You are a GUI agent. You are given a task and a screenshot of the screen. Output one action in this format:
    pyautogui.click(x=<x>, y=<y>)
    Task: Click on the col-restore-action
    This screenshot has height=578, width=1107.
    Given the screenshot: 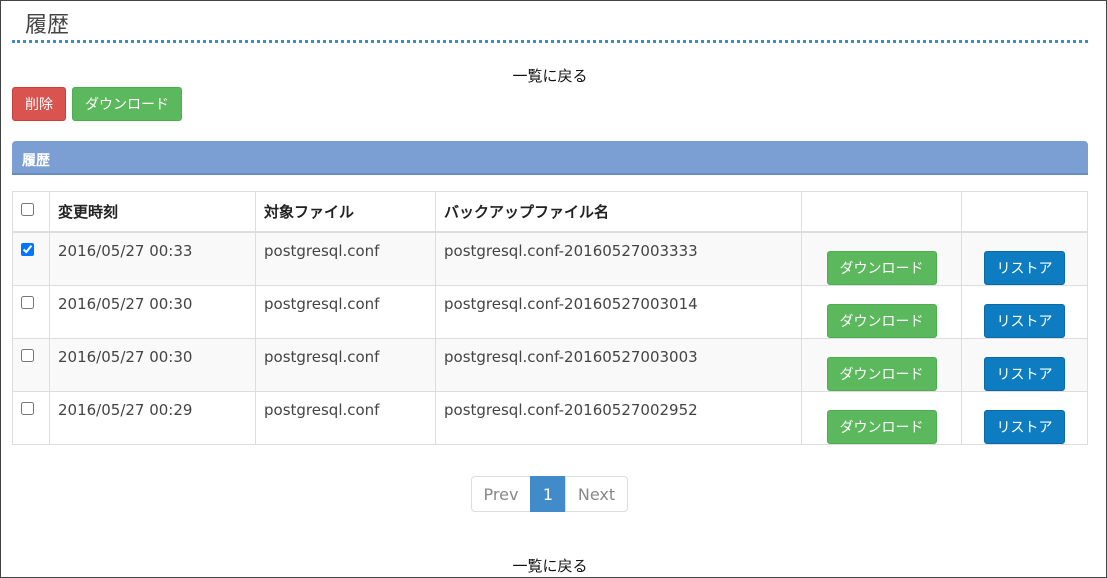 What is the action you would take?
    pyautogui.click(x=1024, y=212)
    